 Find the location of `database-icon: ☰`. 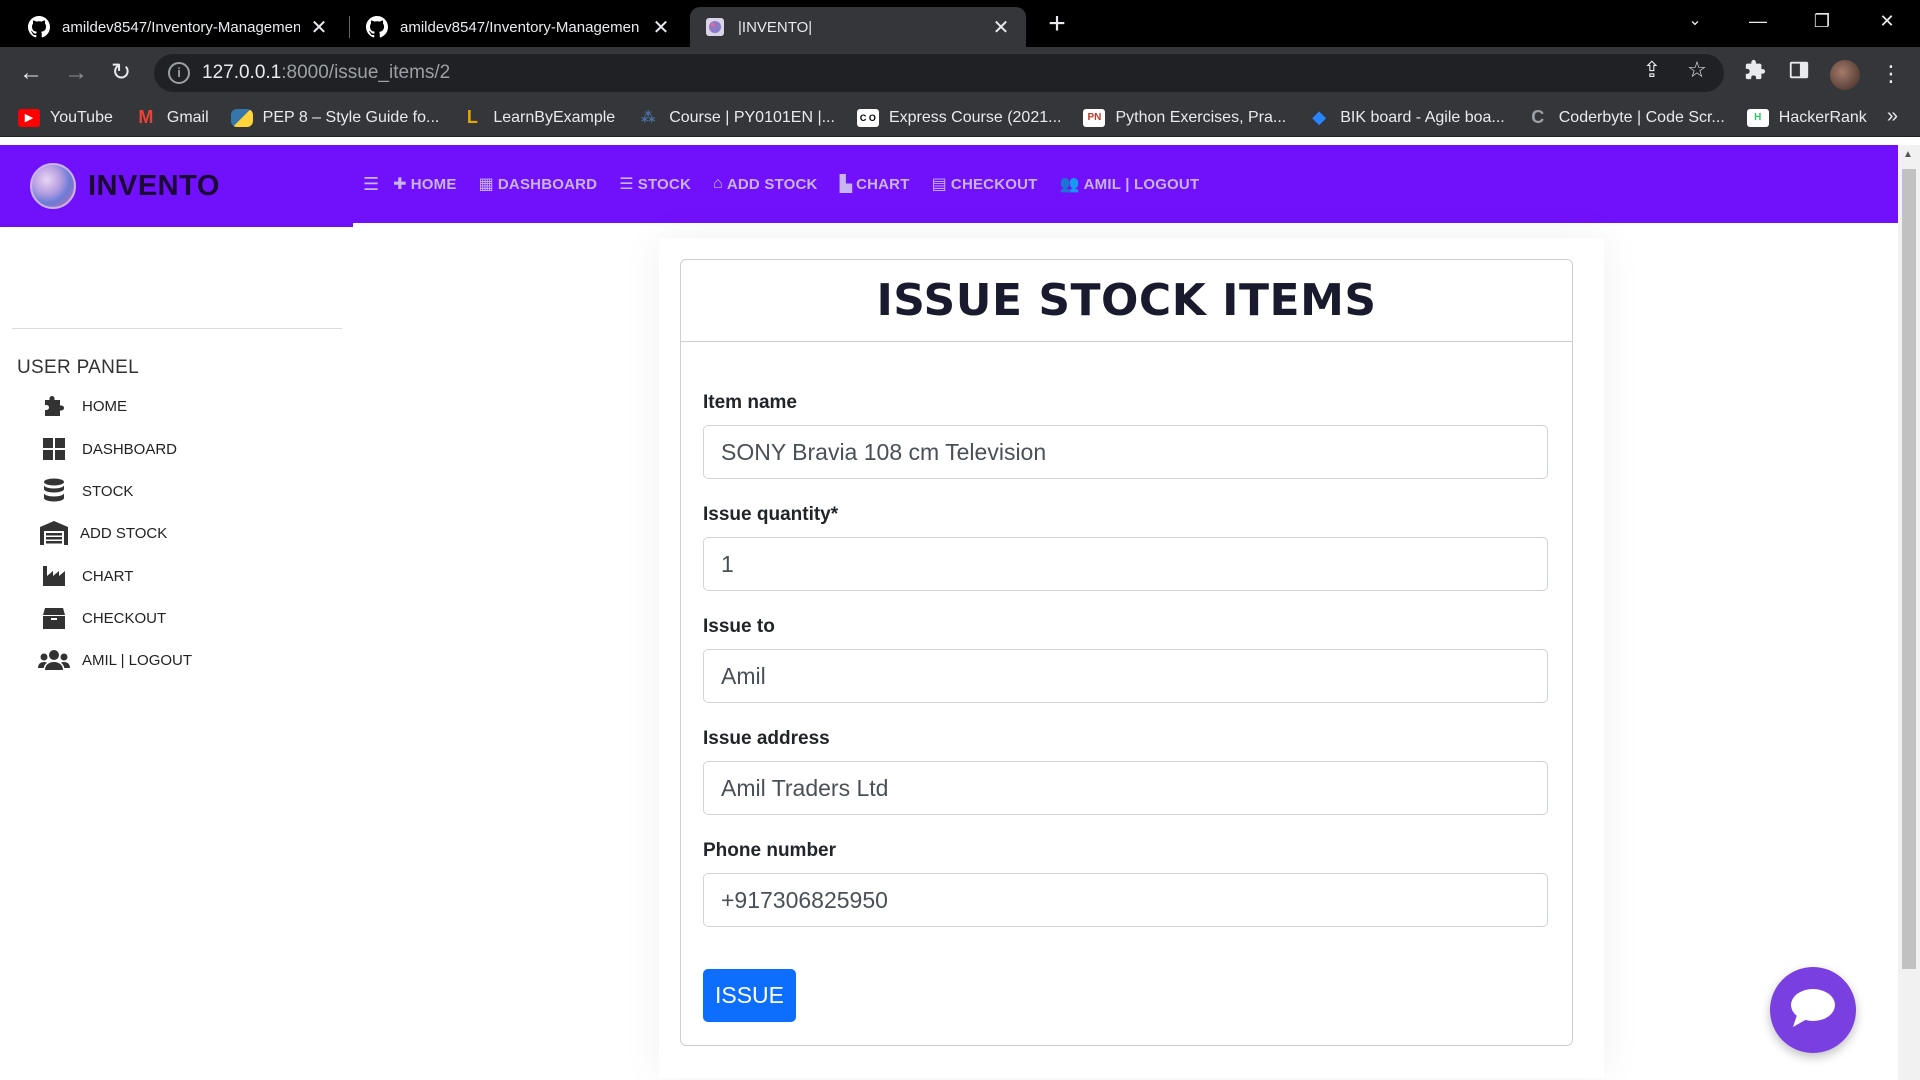

database-icon: ☰ is located at coordinates (626, 184).